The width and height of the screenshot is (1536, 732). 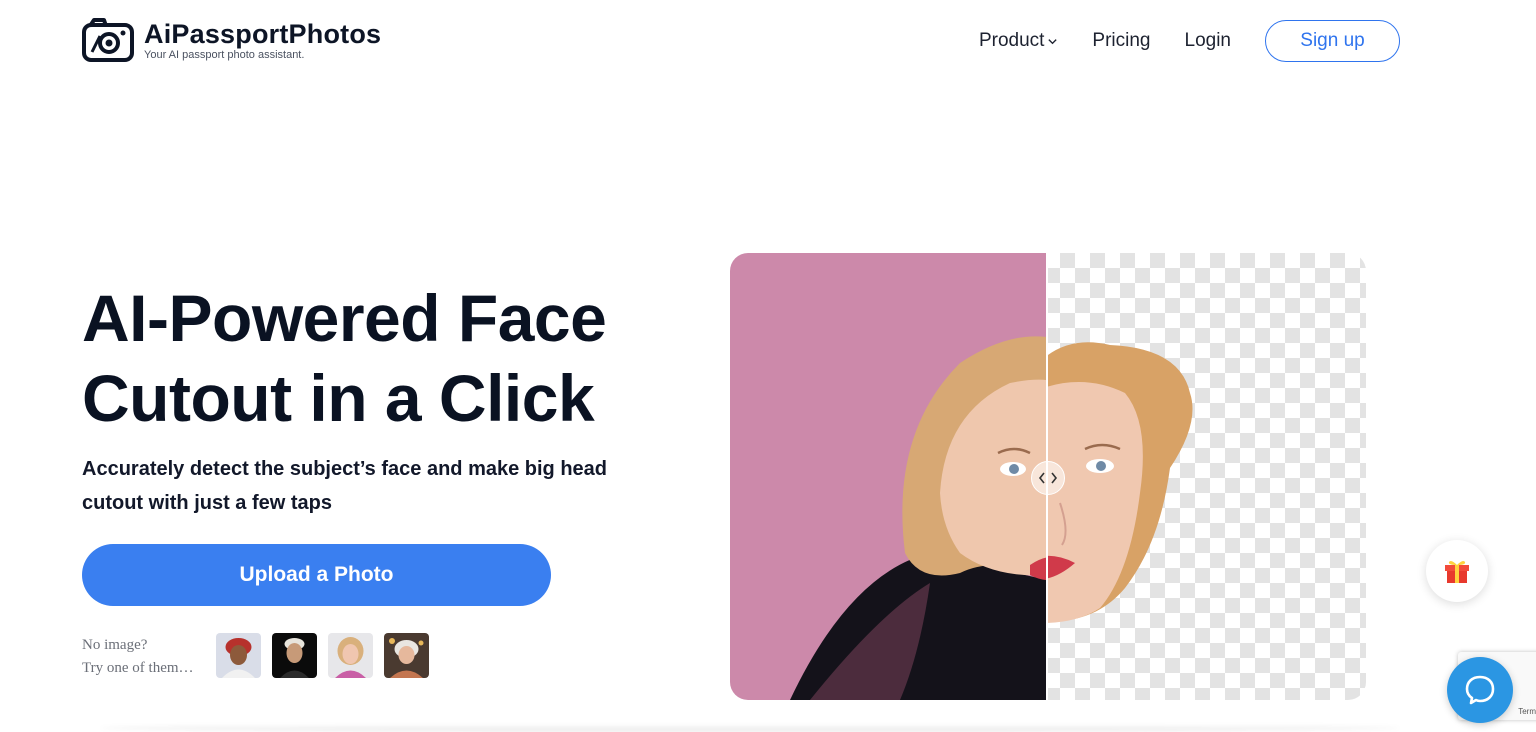 I want to click on upload-photo-button: Upload a Photo, so click(x=316, y=575).